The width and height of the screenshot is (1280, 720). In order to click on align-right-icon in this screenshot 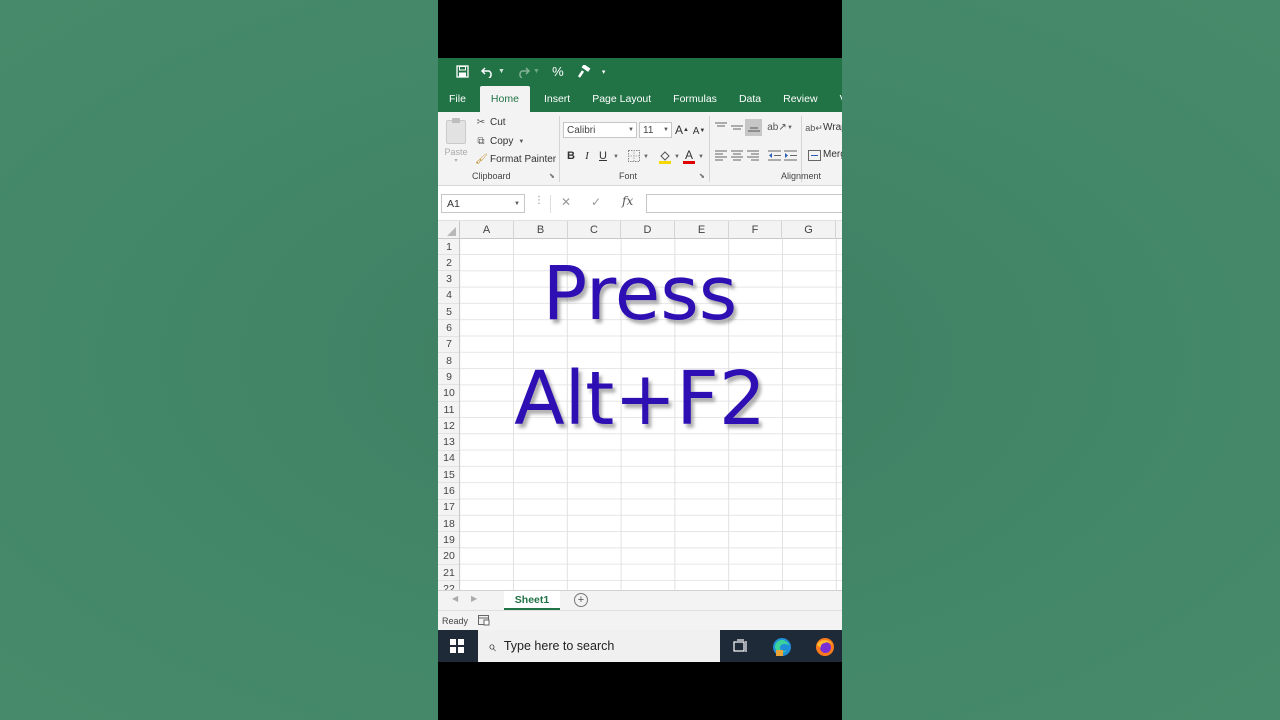, I will do `click(753, 155)`.